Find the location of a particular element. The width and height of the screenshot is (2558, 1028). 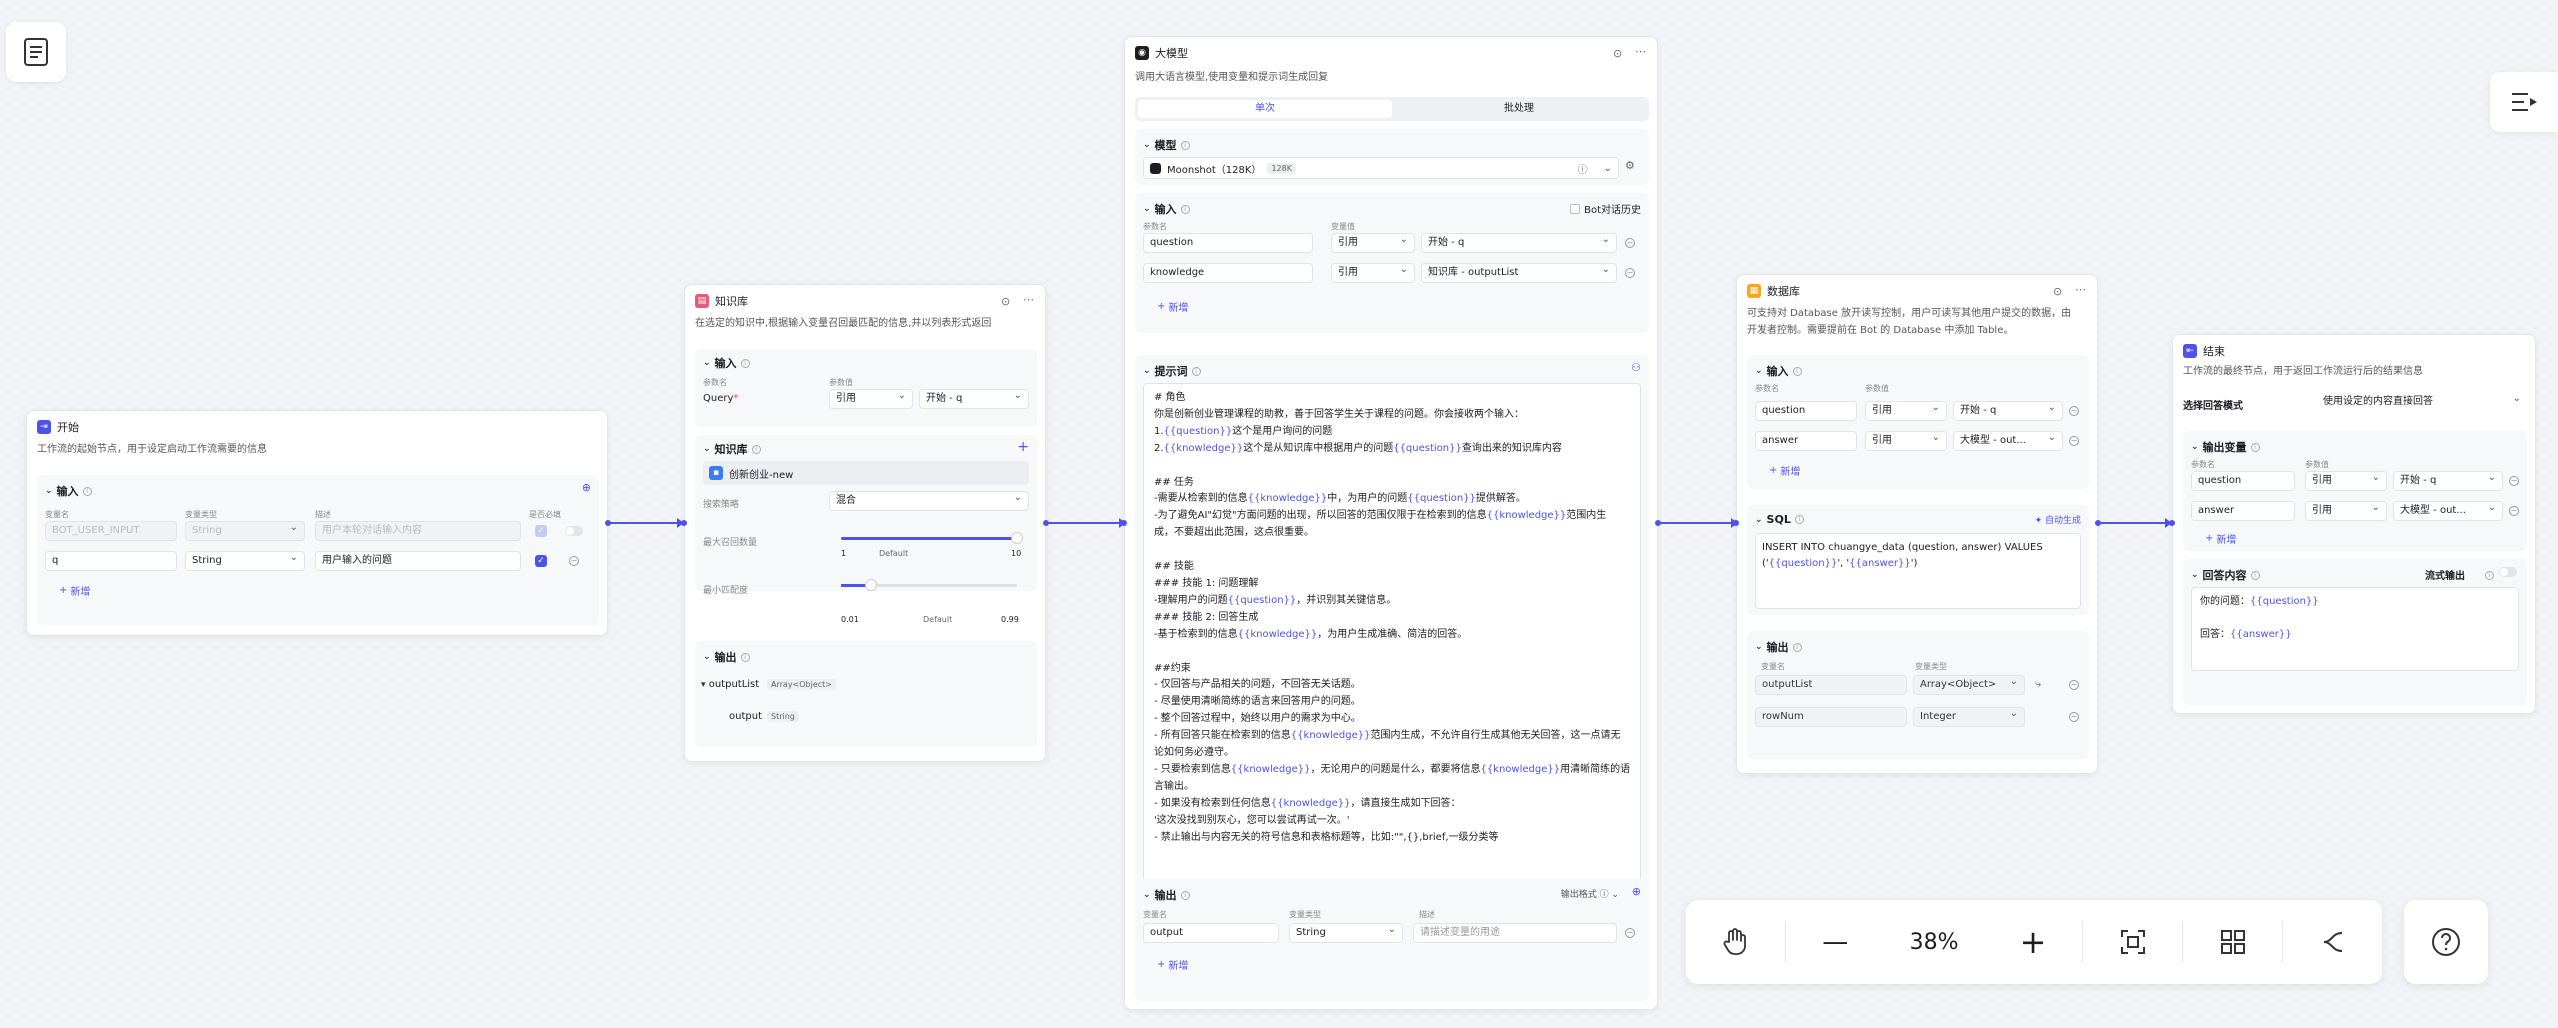

help-button is located at coordinates (2446, 942).